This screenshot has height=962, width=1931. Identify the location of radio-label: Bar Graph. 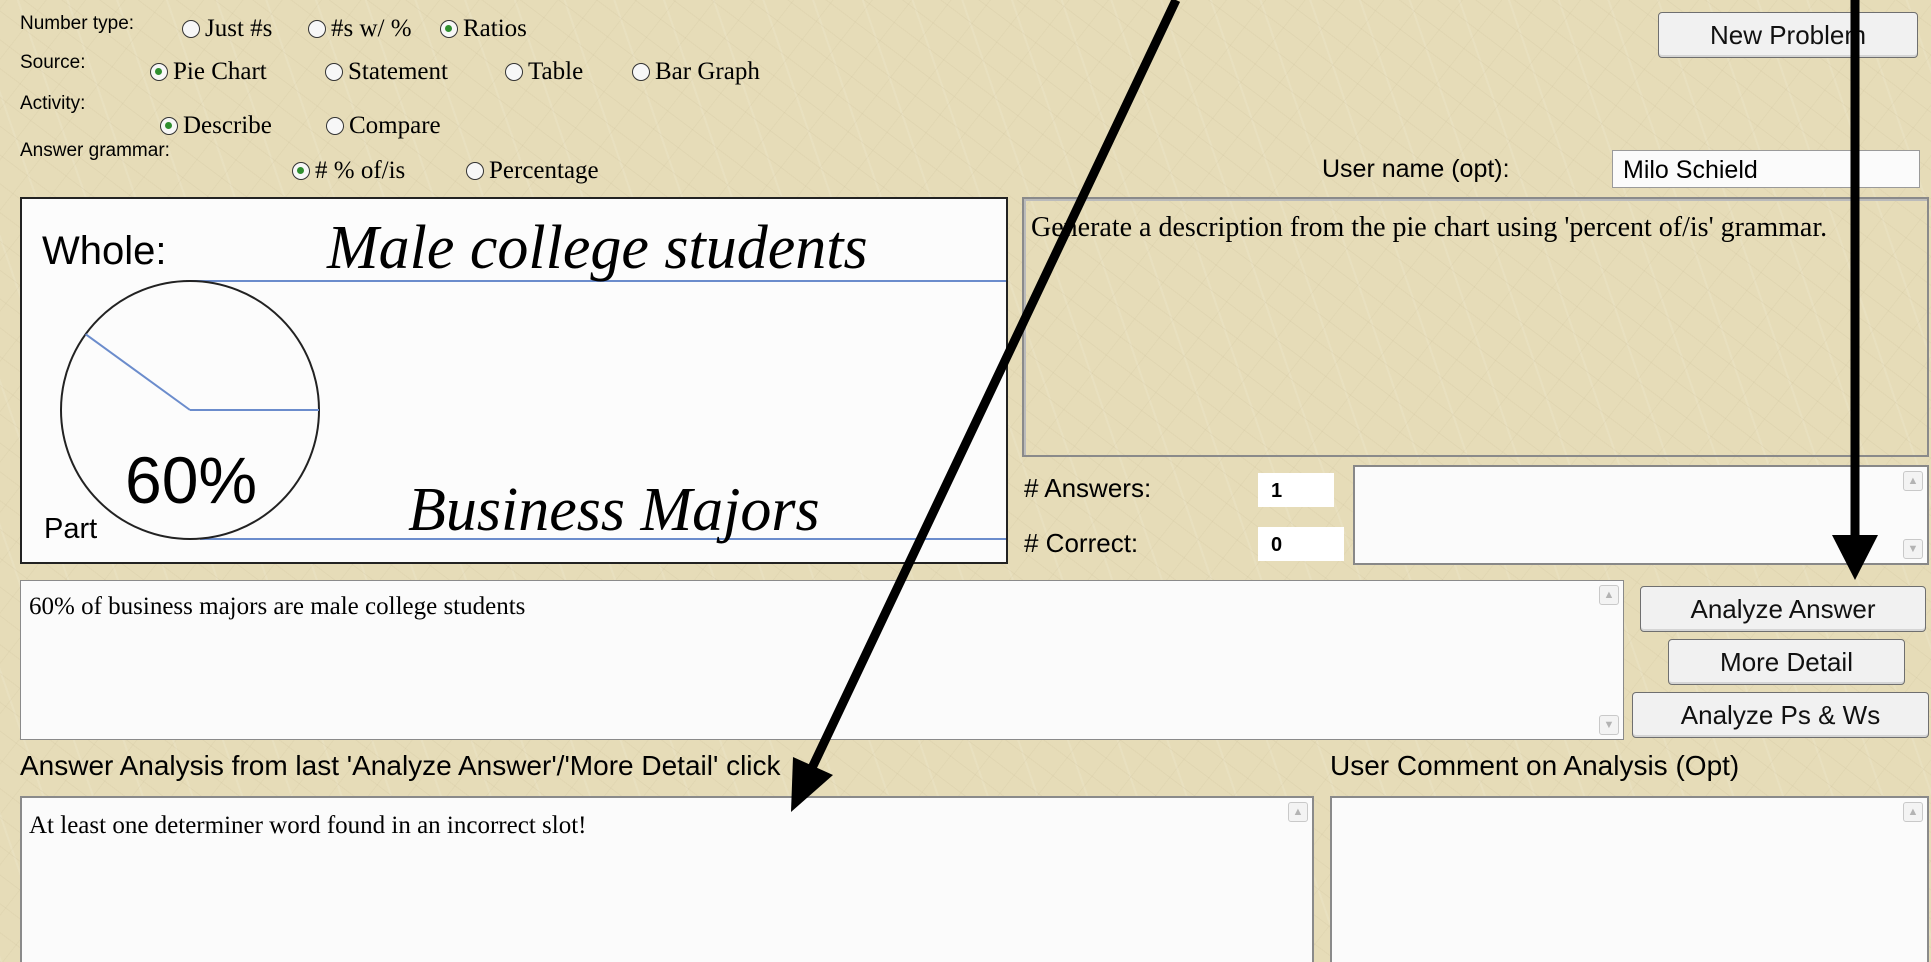
(707, 71).